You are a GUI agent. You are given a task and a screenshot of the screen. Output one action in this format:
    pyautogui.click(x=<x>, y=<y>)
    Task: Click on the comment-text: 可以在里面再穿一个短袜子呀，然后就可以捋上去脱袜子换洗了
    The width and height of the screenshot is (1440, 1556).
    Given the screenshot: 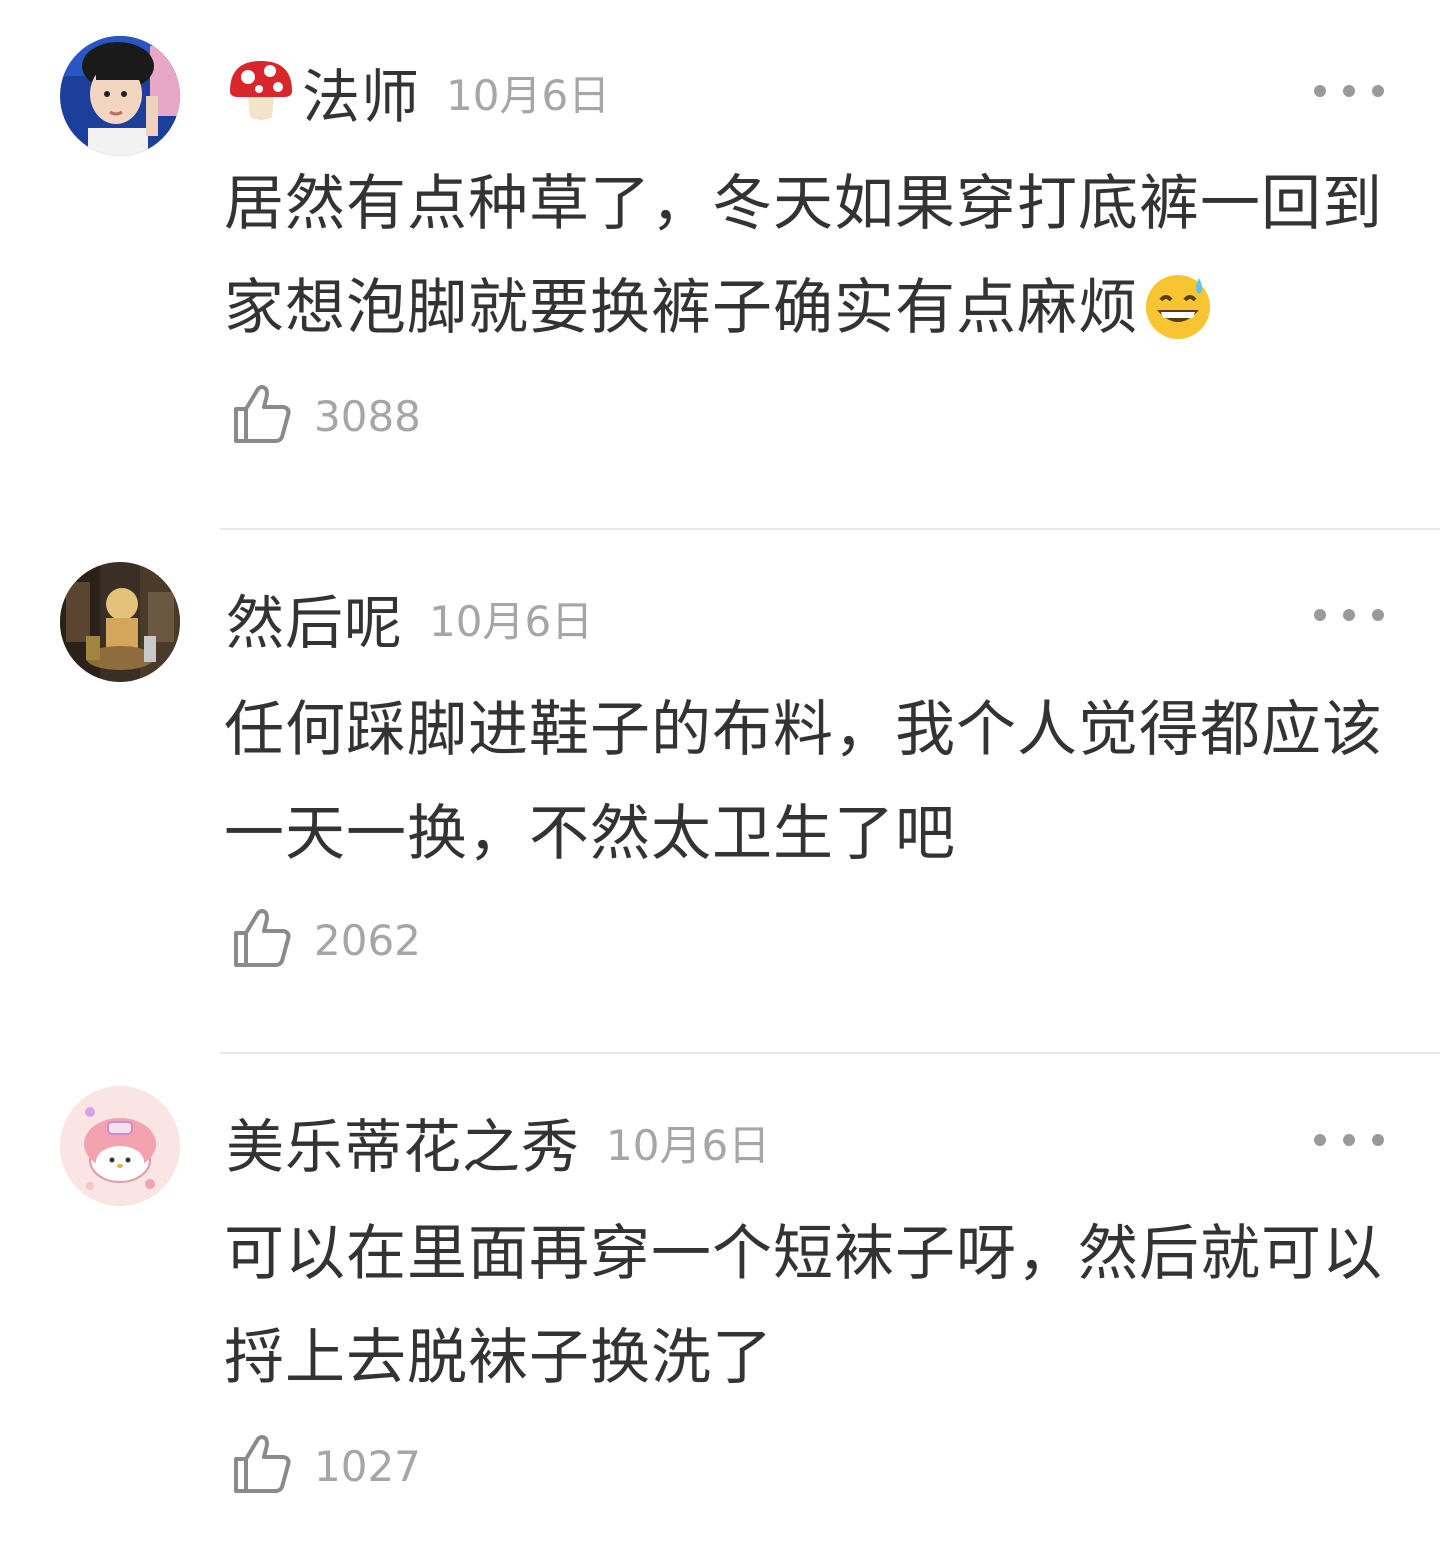 What is the action you would take?
    pyautogui.click(x=804, y=1306)
    